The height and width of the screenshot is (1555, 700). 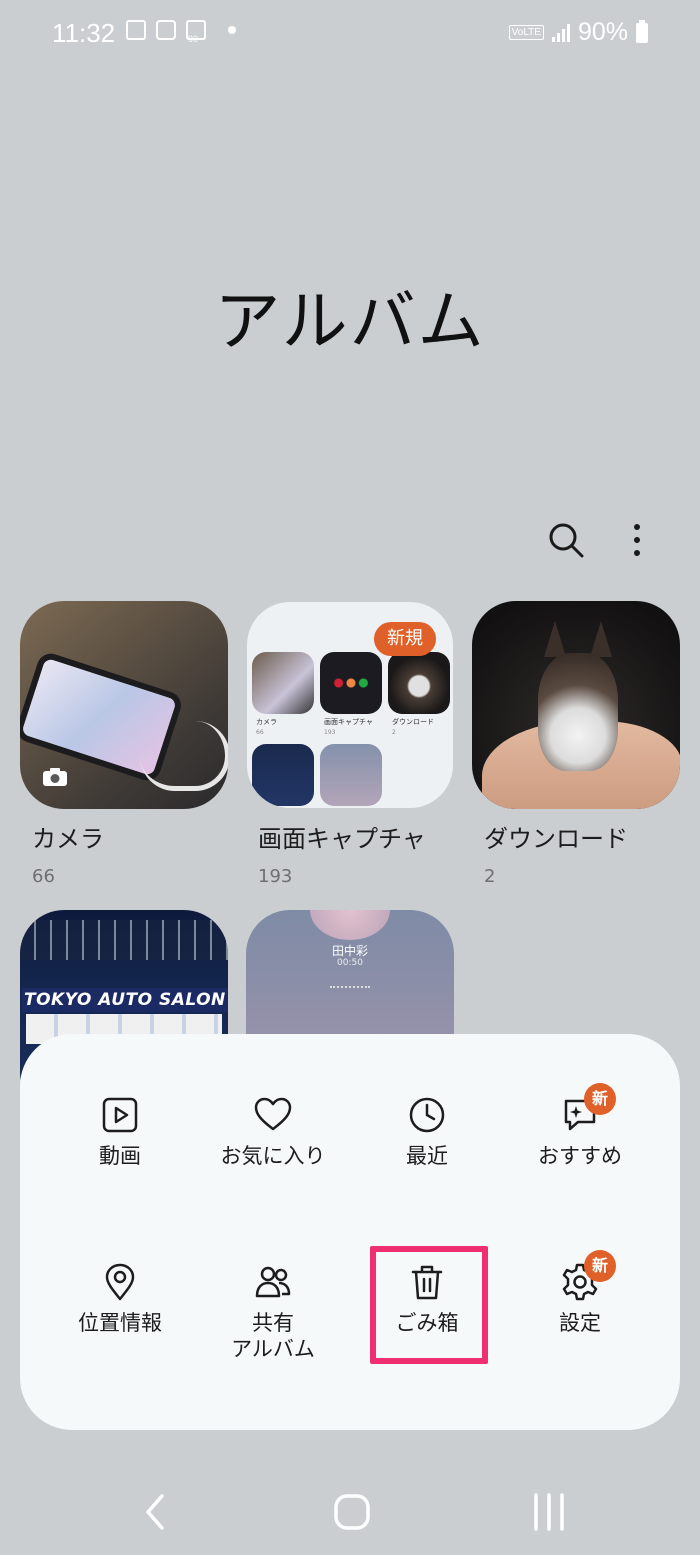 I want to click on menu-item-label: 設定, so click(x=580, y=1323).